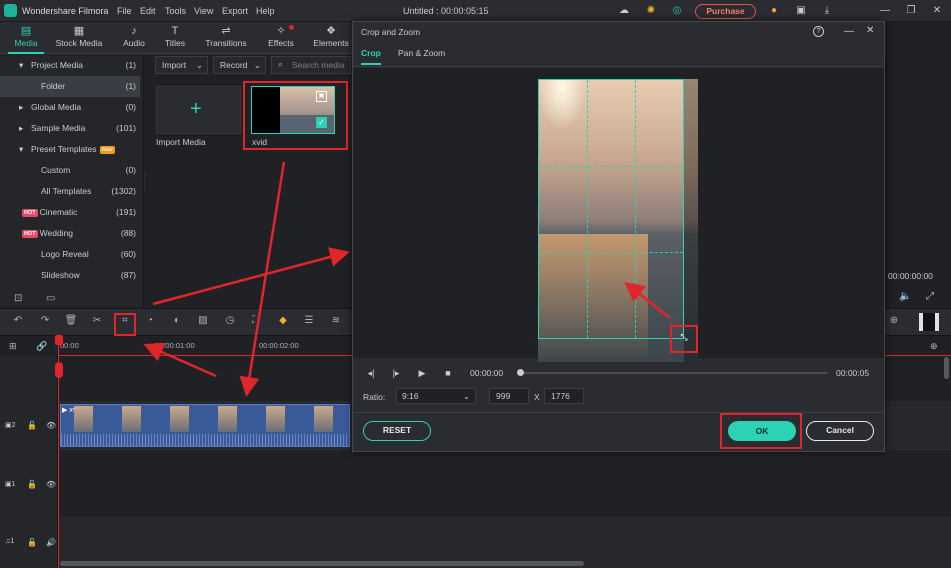 Image resolution: width=951 pixels, height=568 pixels. What do you see at coordinates (761, 431) in the screenshot?
I see `annotation-highlight-ok` at bounding box center [761, 431].